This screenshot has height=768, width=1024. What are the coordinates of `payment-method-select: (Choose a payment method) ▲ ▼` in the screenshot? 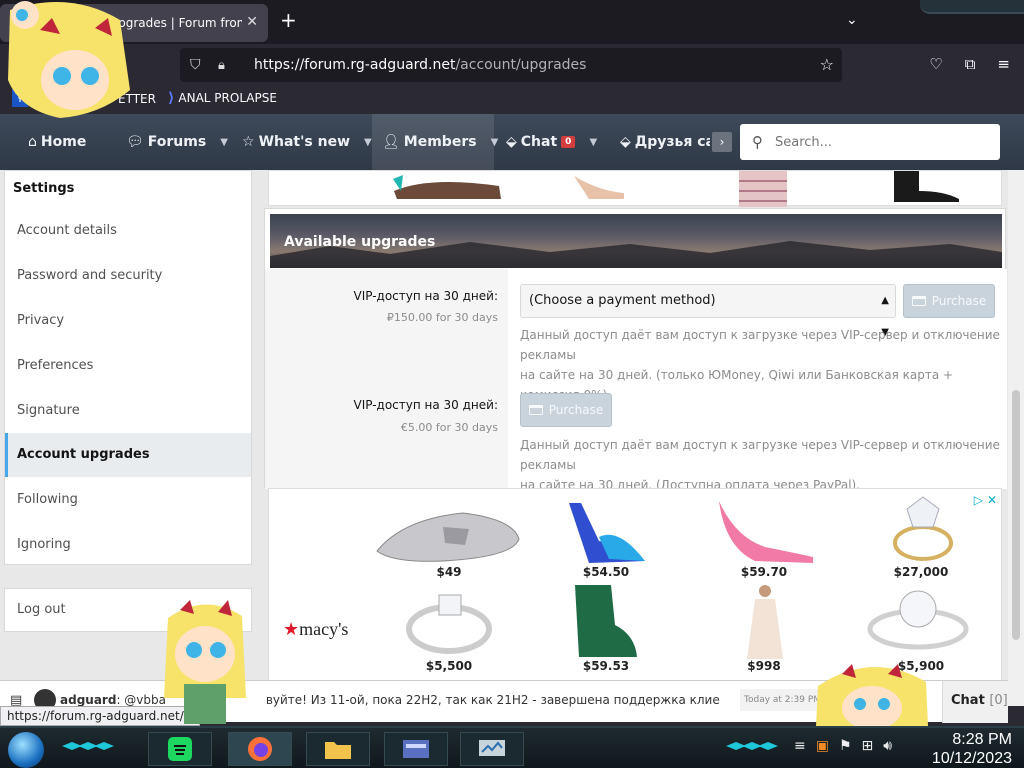 It's located at (708, 311).